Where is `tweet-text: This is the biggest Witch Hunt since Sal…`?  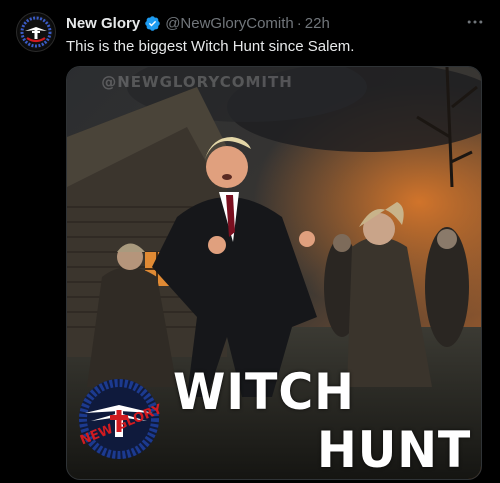 tweet-text: This is the biggest Witch Hunt since Sal… is located at coordinates (210, 46).